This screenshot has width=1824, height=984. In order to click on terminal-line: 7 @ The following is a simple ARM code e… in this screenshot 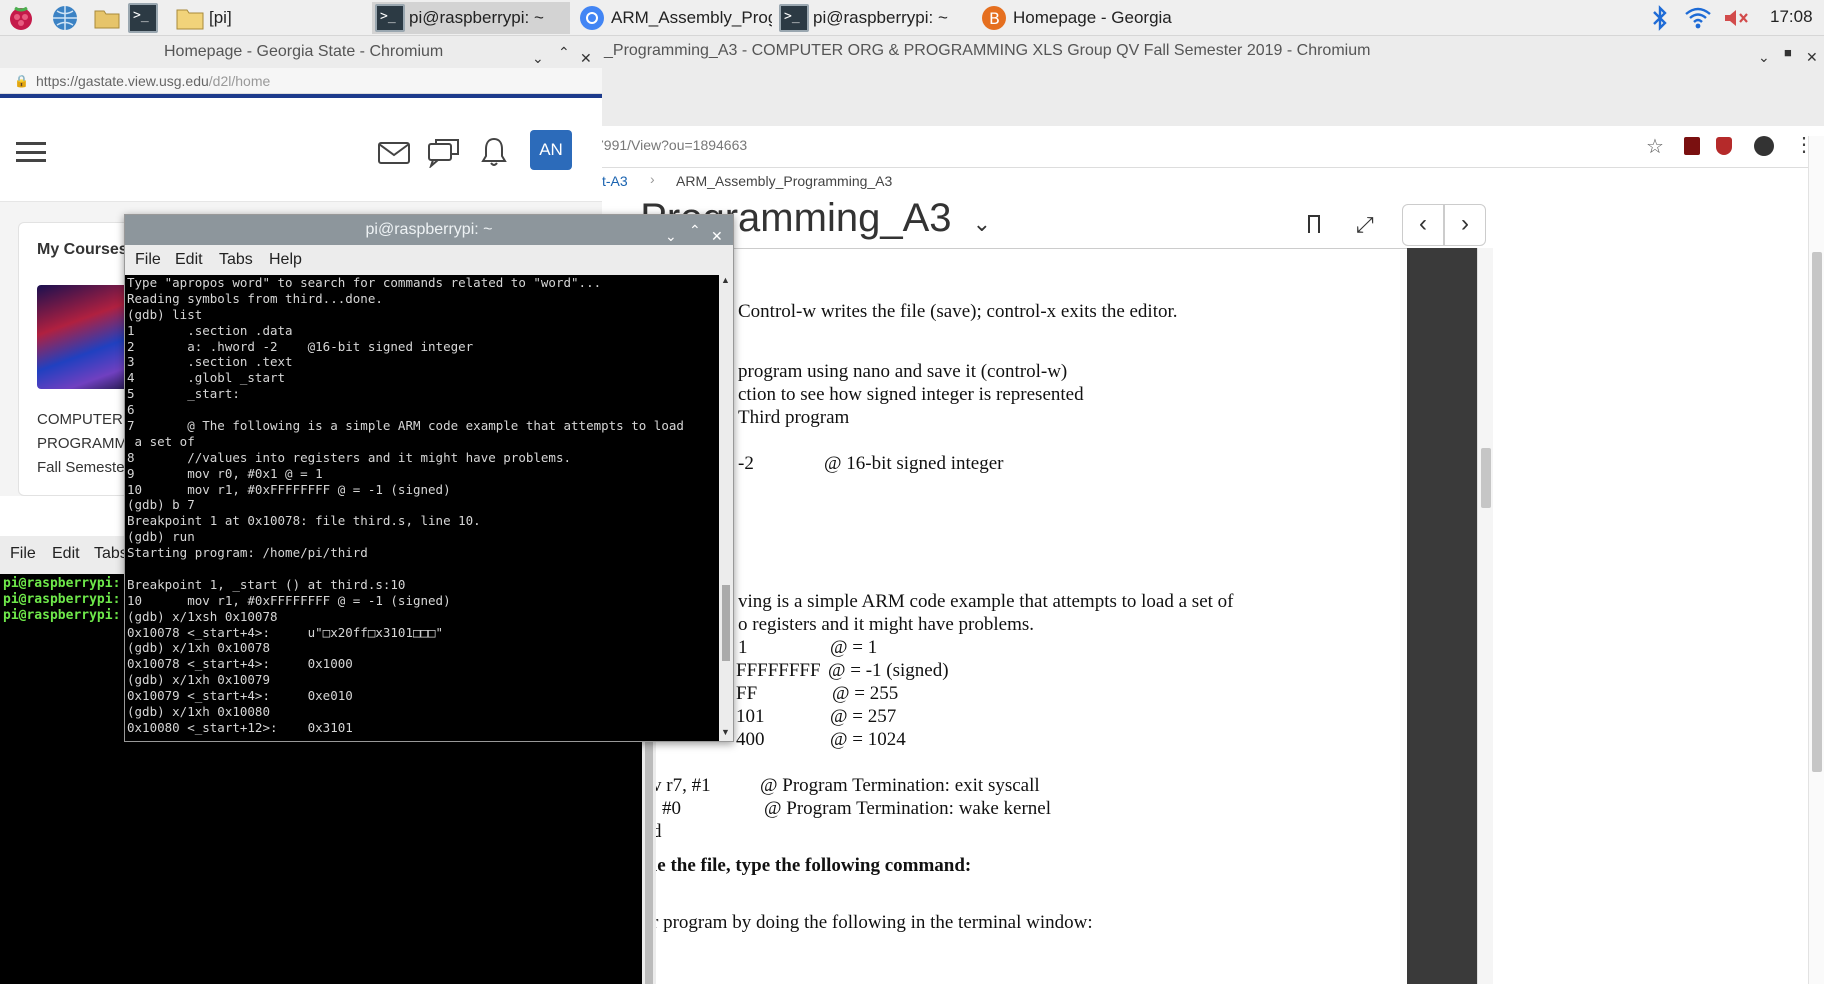, I will do `click(405, 426)`.